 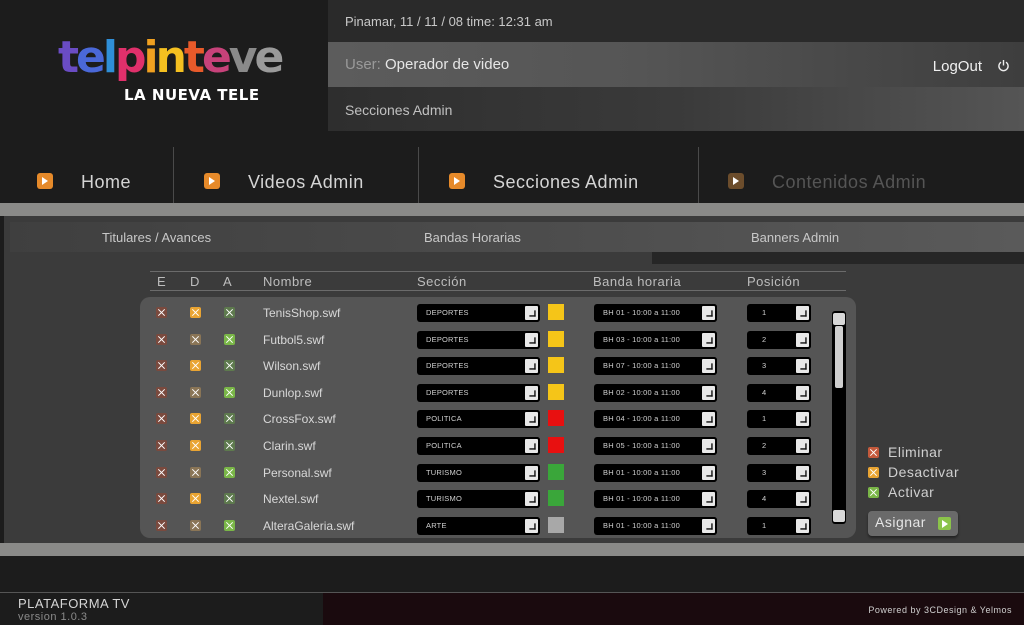 What do you see at coordinates (309, 525) in the screenshot?
I see `file-name: AlteraGaleria.swf` at bounding box center [309, 525].